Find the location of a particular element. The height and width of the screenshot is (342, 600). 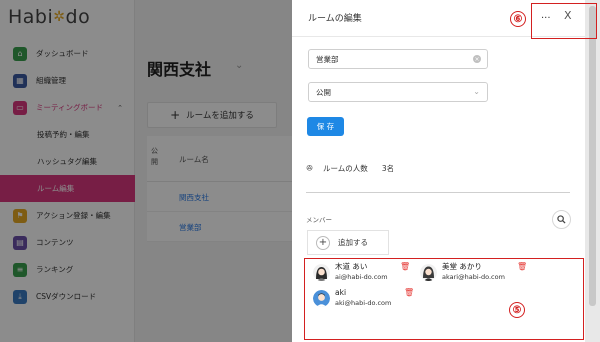

clear-icon: × is located at coordinates (477, 59).